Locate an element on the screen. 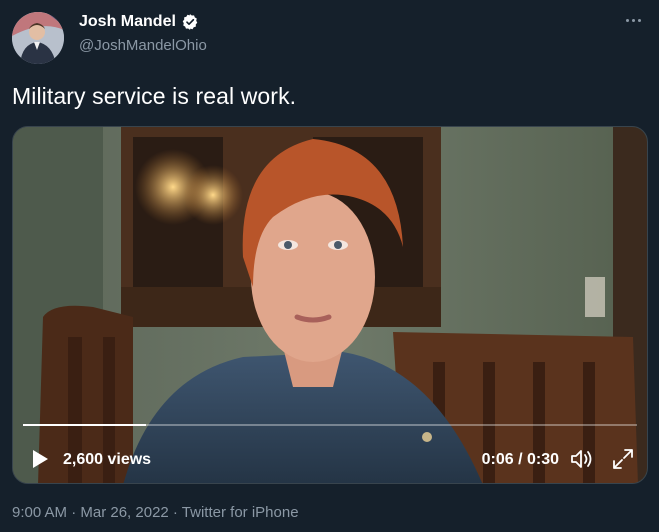 This screenshot has width=659, height=532. video-progress-bar is located at coordinates (330, 425).